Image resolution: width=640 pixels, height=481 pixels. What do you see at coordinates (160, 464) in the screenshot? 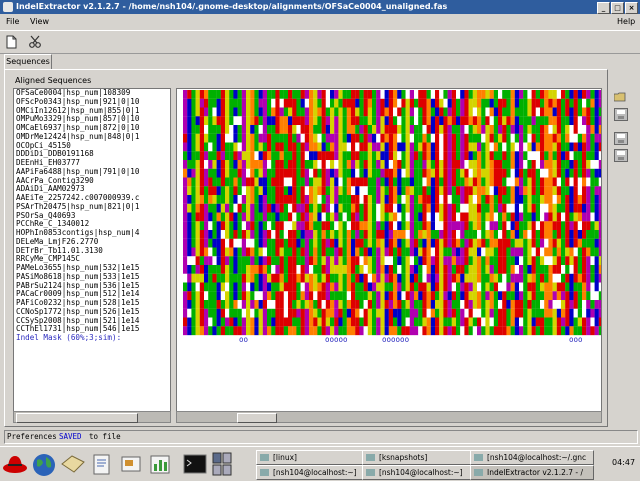
I see `office-calc-icon` at bounding box center [160, 464].